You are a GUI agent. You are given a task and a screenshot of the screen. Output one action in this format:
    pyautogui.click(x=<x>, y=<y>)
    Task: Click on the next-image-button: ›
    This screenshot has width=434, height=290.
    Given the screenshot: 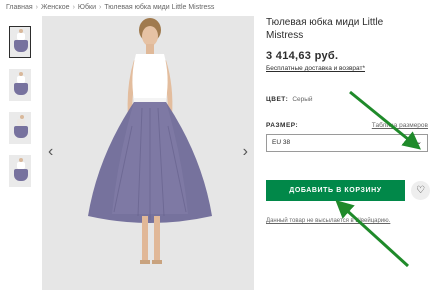 What is the action you would take?
    pyautogui.click(x=245, y=152)
    